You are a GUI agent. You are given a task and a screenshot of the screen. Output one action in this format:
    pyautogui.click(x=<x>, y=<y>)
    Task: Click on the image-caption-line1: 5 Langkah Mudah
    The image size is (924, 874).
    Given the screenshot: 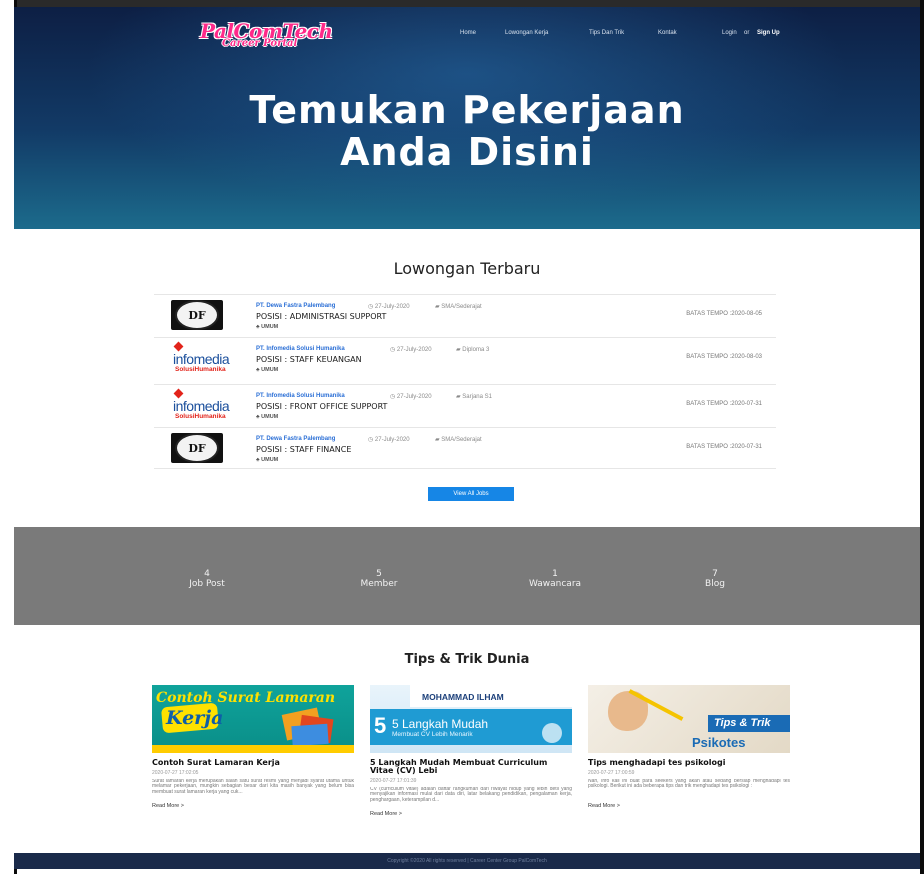 What is the action you would take?
    pyautogui.click(x=440, y=724)
    